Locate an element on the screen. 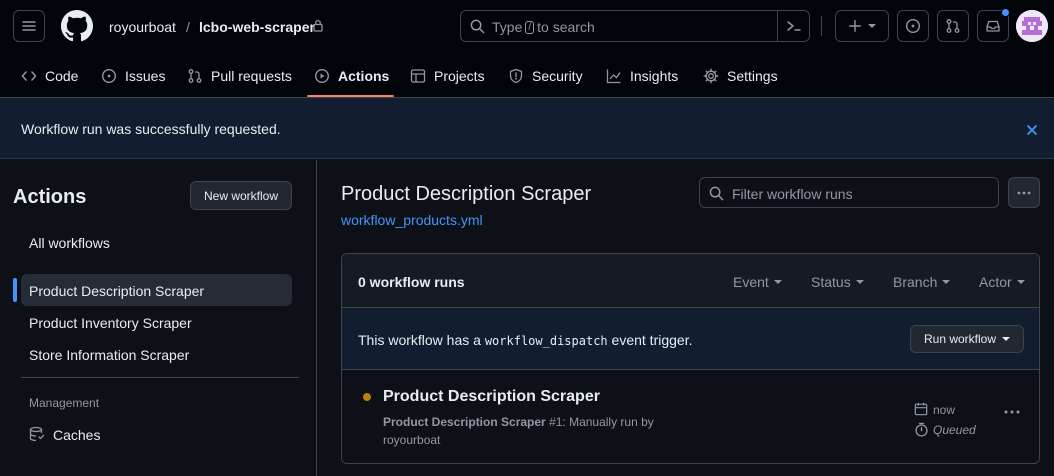 The image size is (1054, 476). hamburger-icon is located at coordinates (29, 26).